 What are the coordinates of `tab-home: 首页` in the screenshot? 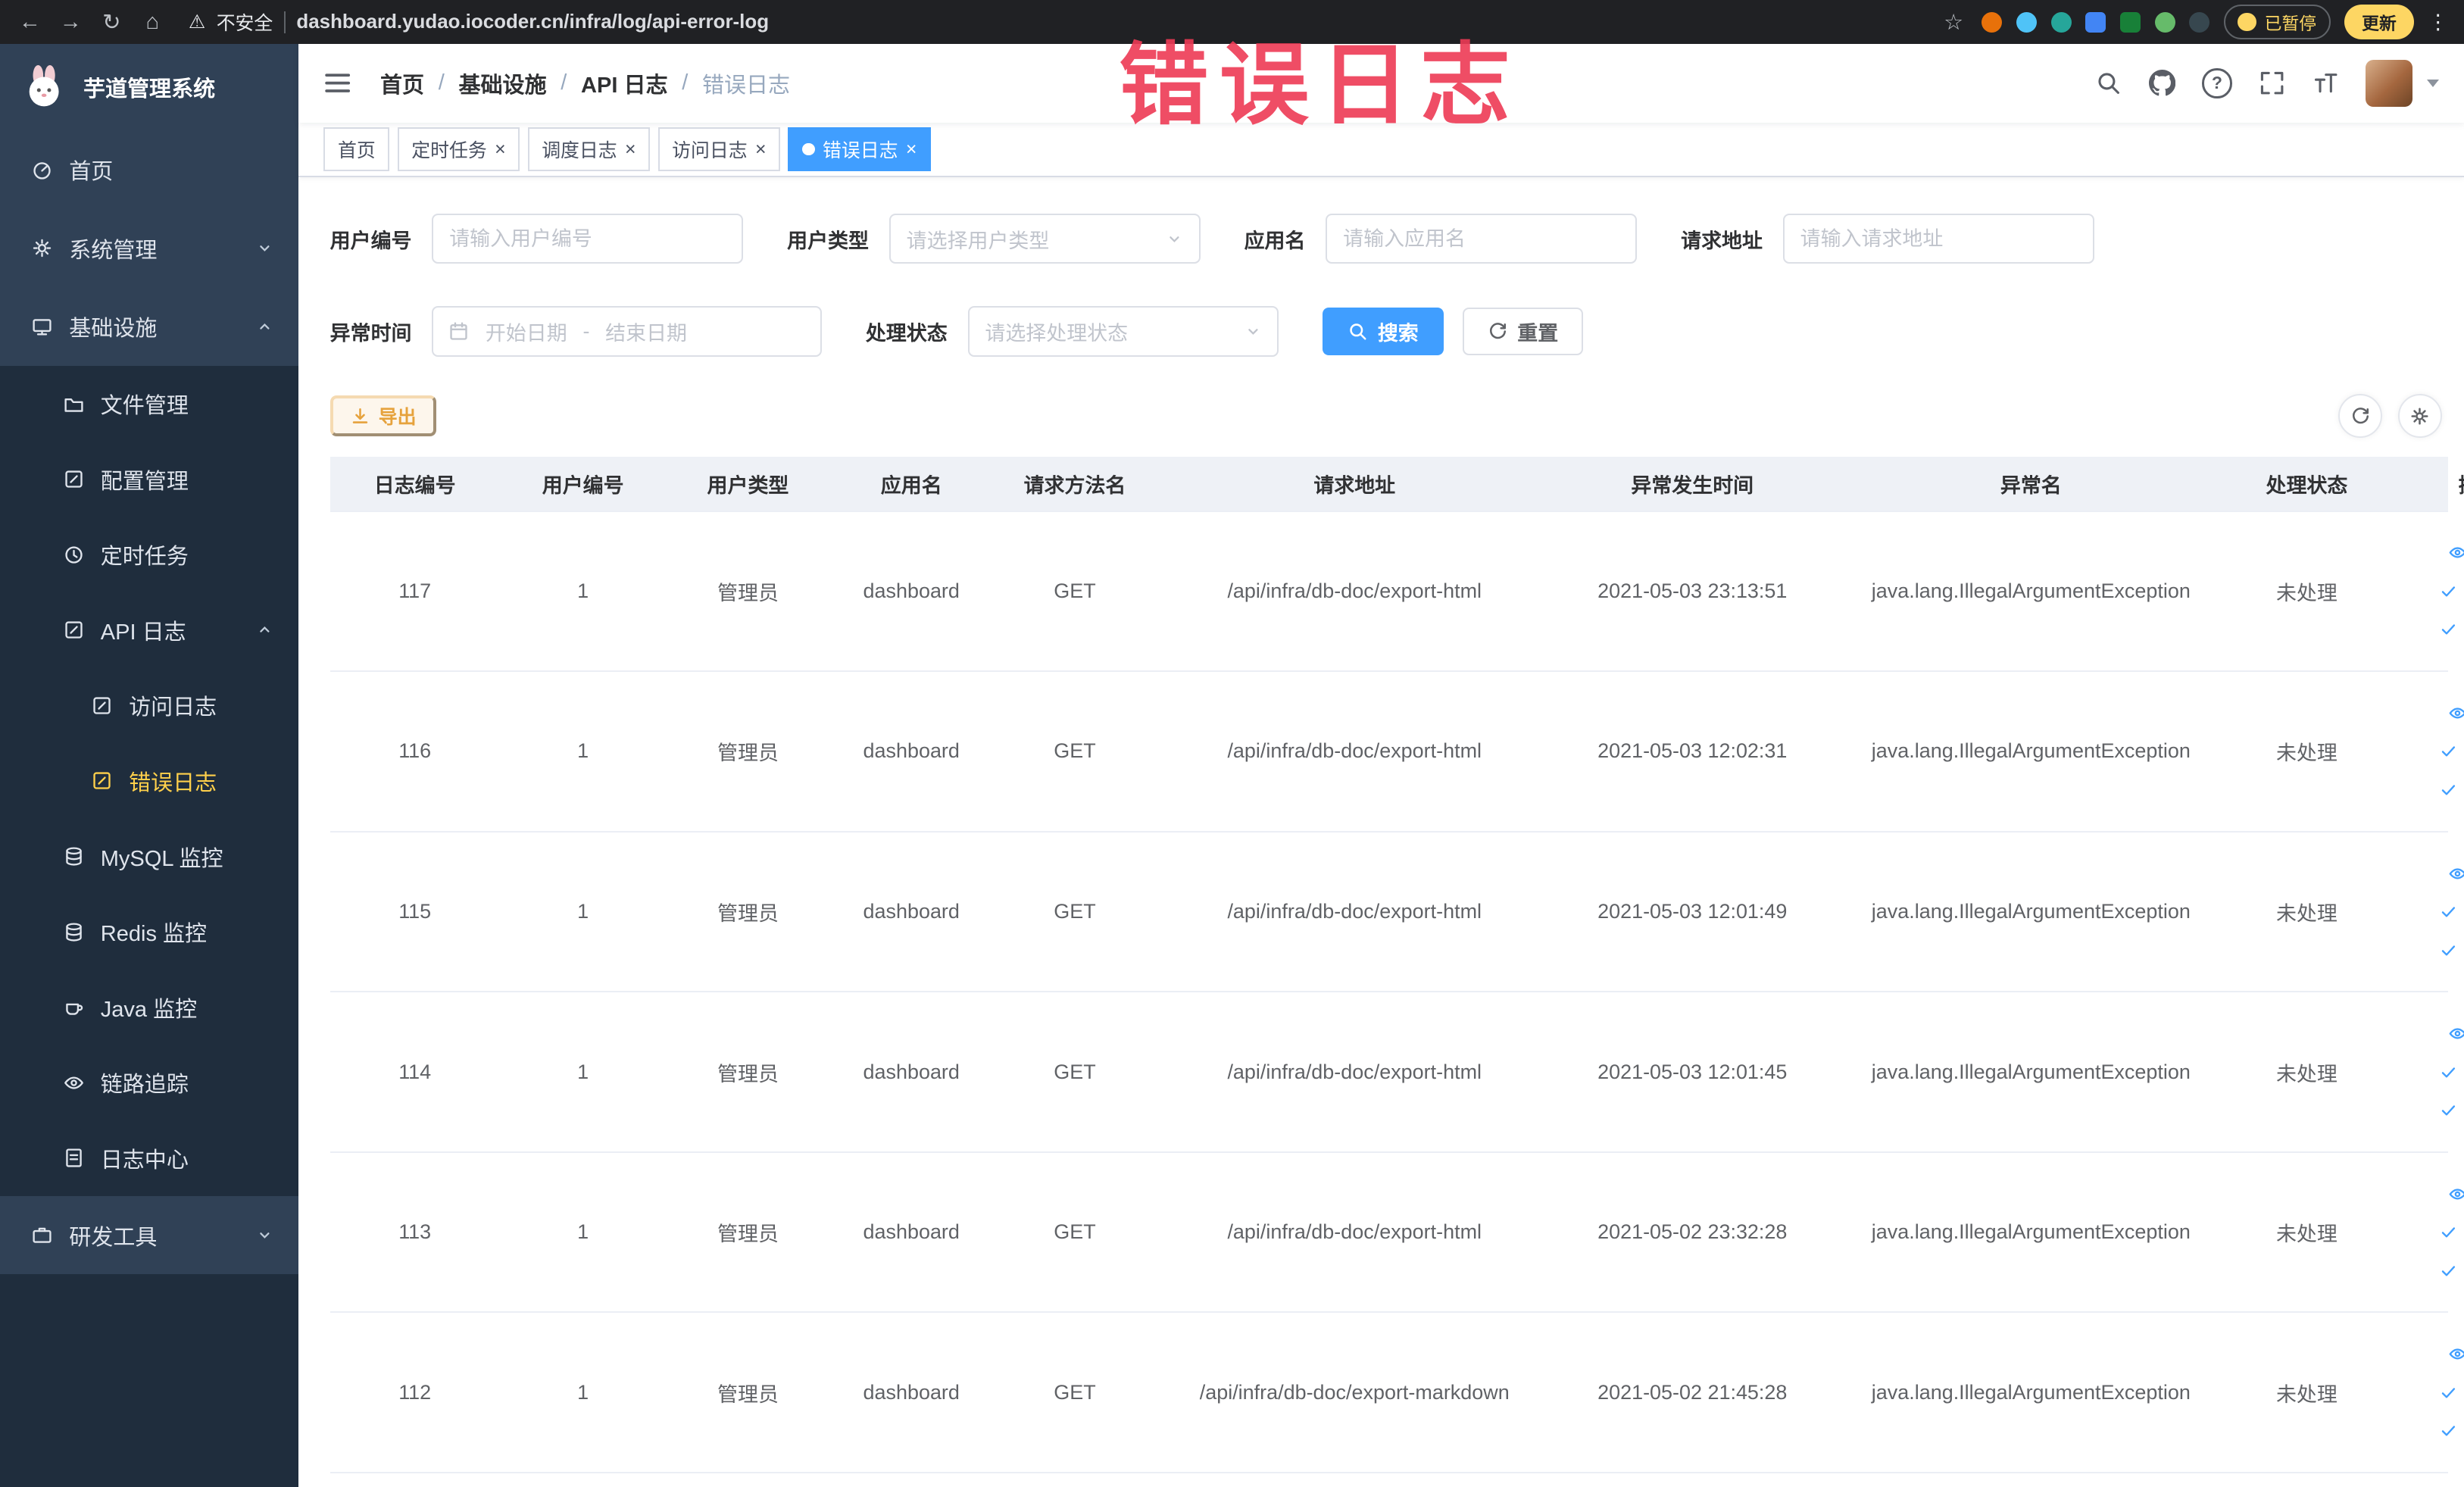 It's located at (356, 149).